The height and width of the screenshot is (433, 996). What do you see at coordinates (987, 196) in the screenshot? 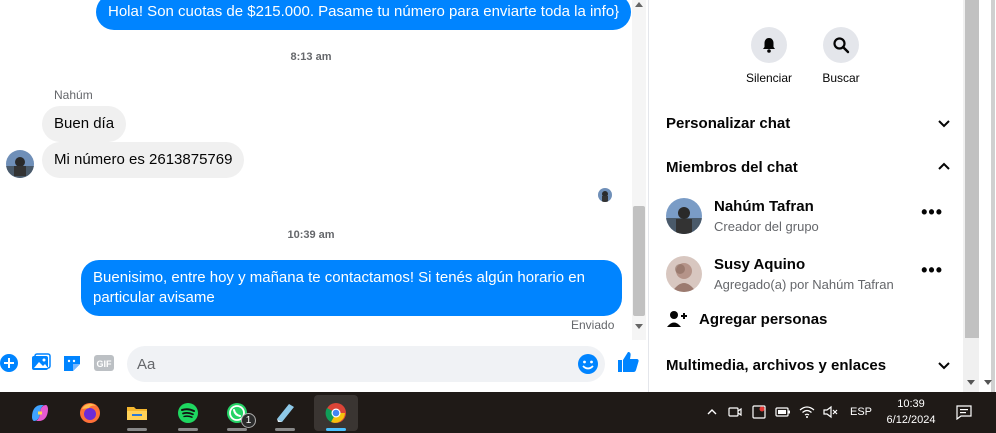
I see `window-scrollbar` at bounding box center [987, 196].